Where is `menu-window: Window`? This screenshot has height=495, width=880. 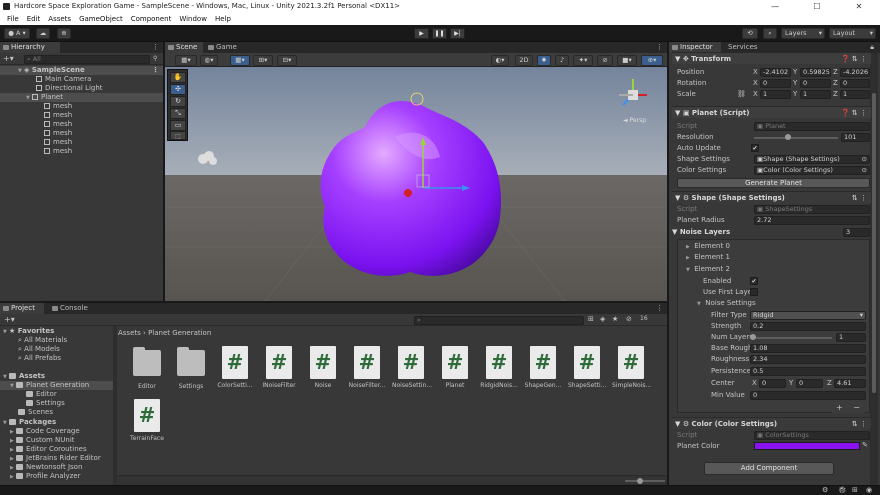 menu-window: Window is located at coordinates (193, 19).